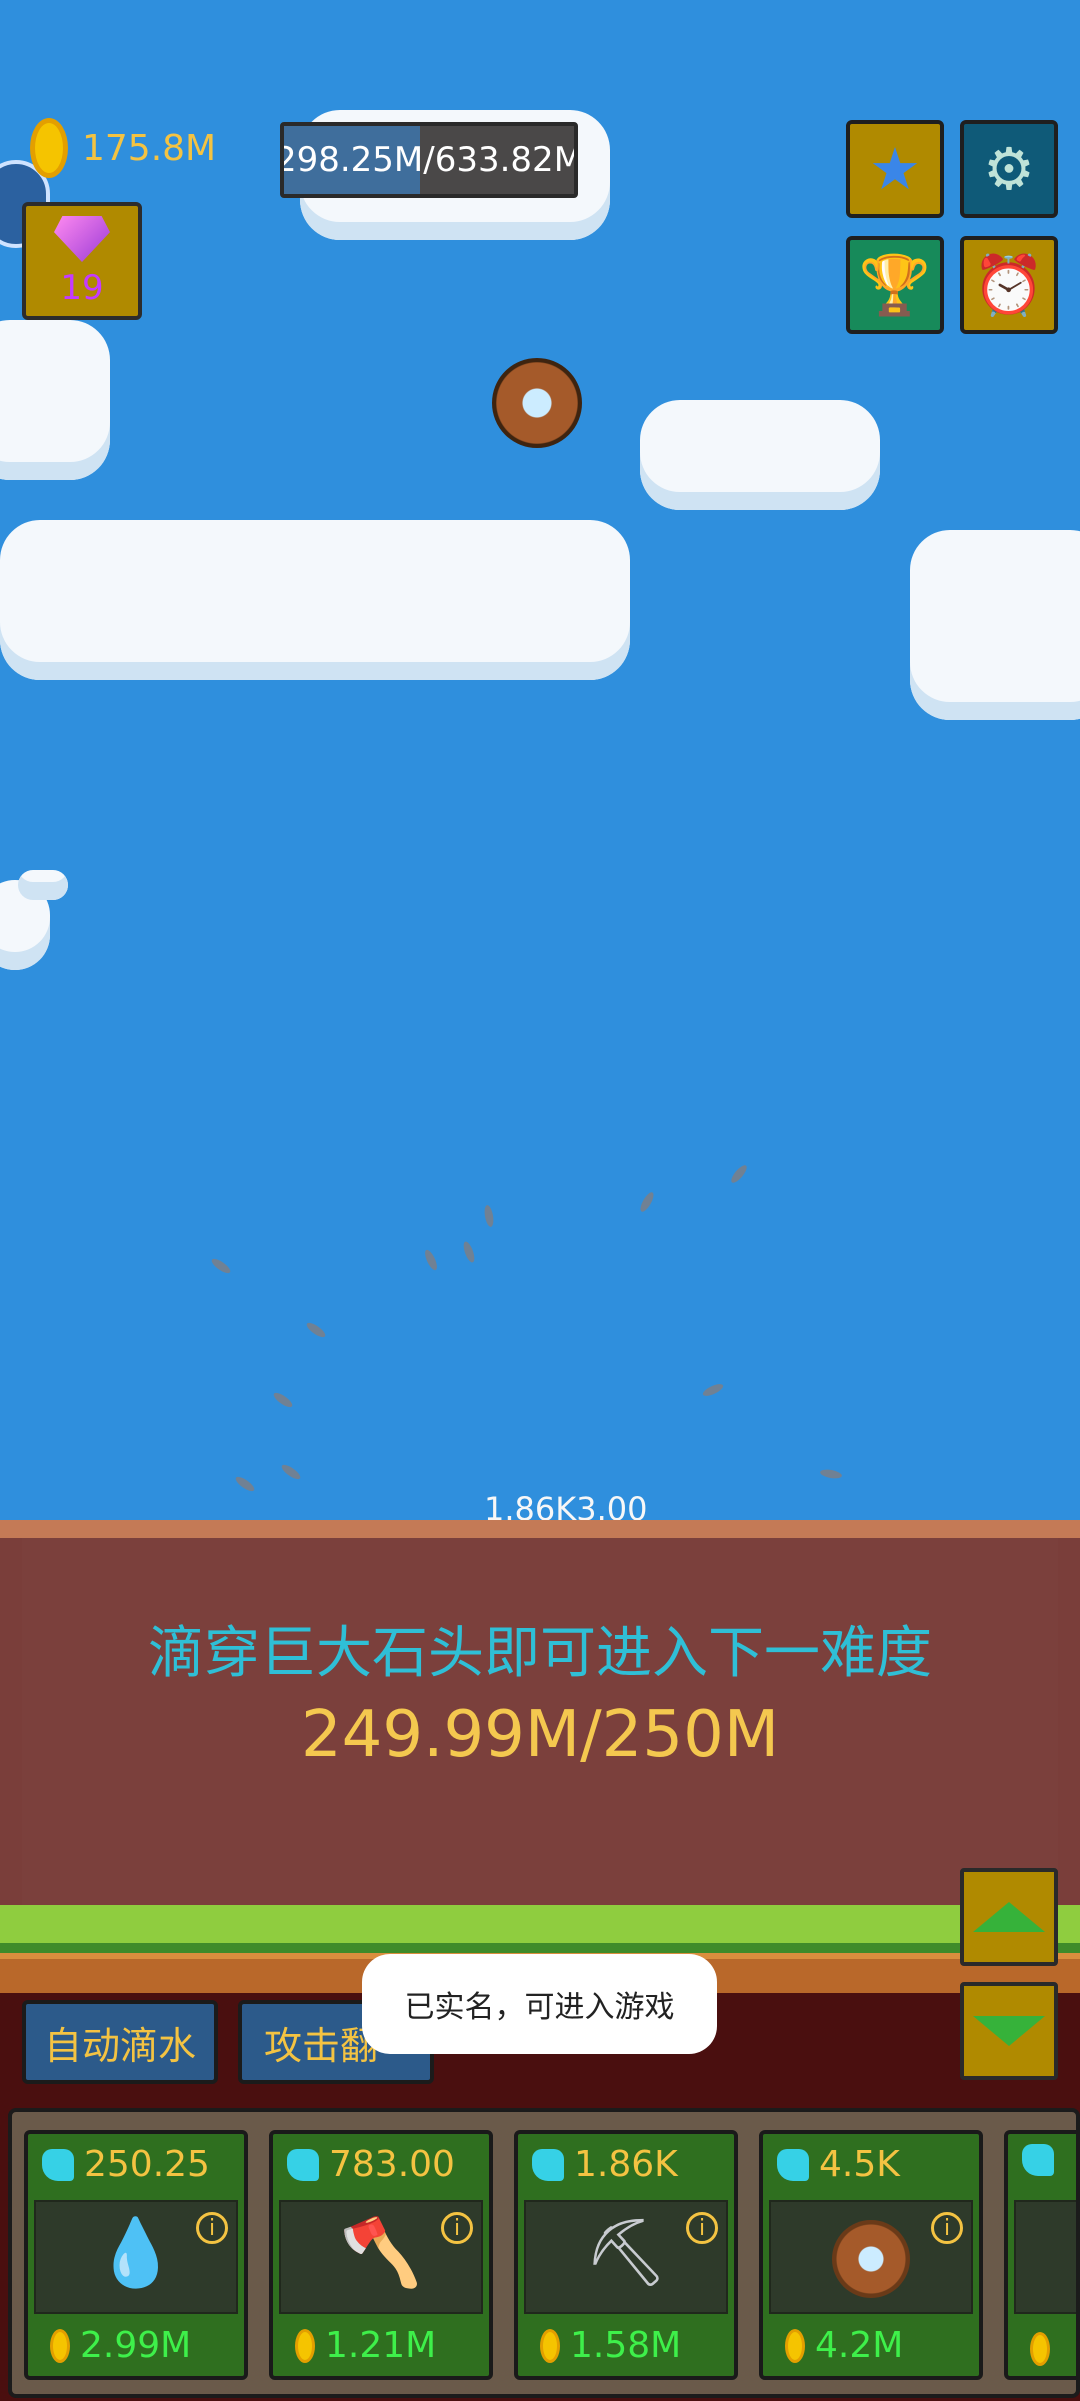  I want to click on settings-button: ⚙, so click(1009, 169).